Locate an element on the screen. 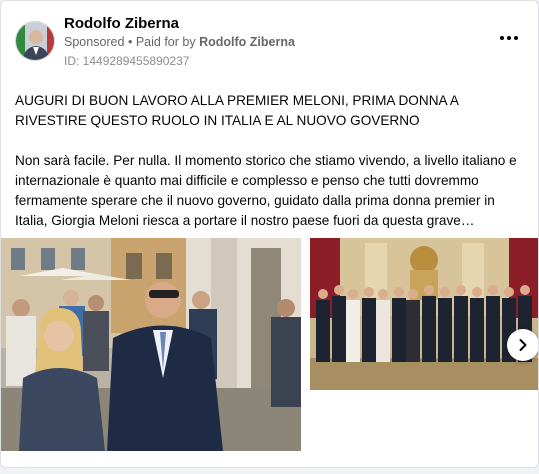 This screenshot has width=539, height=474. author-name: Rodolfo Ziberna is located at coordinates (121, 23).